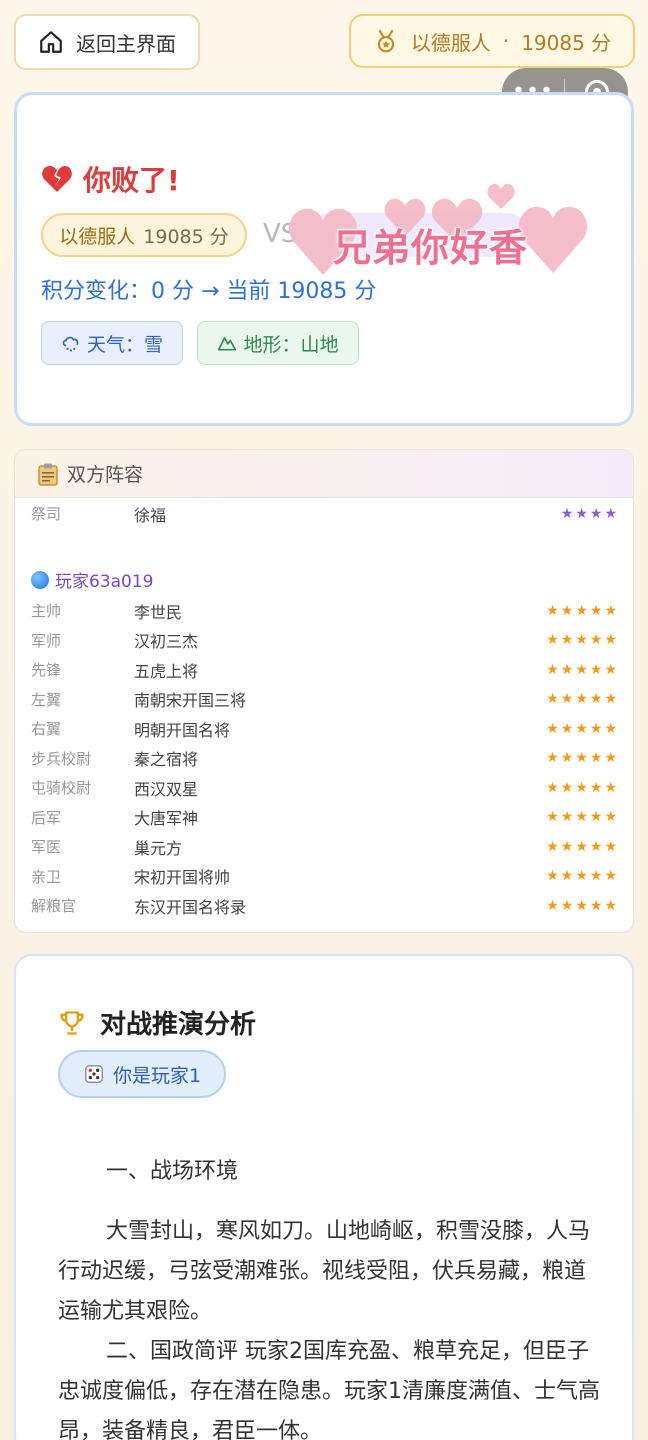 This screenshot has width=648, height=1440. I want to click on role-label: 军师, so click(46, 640).